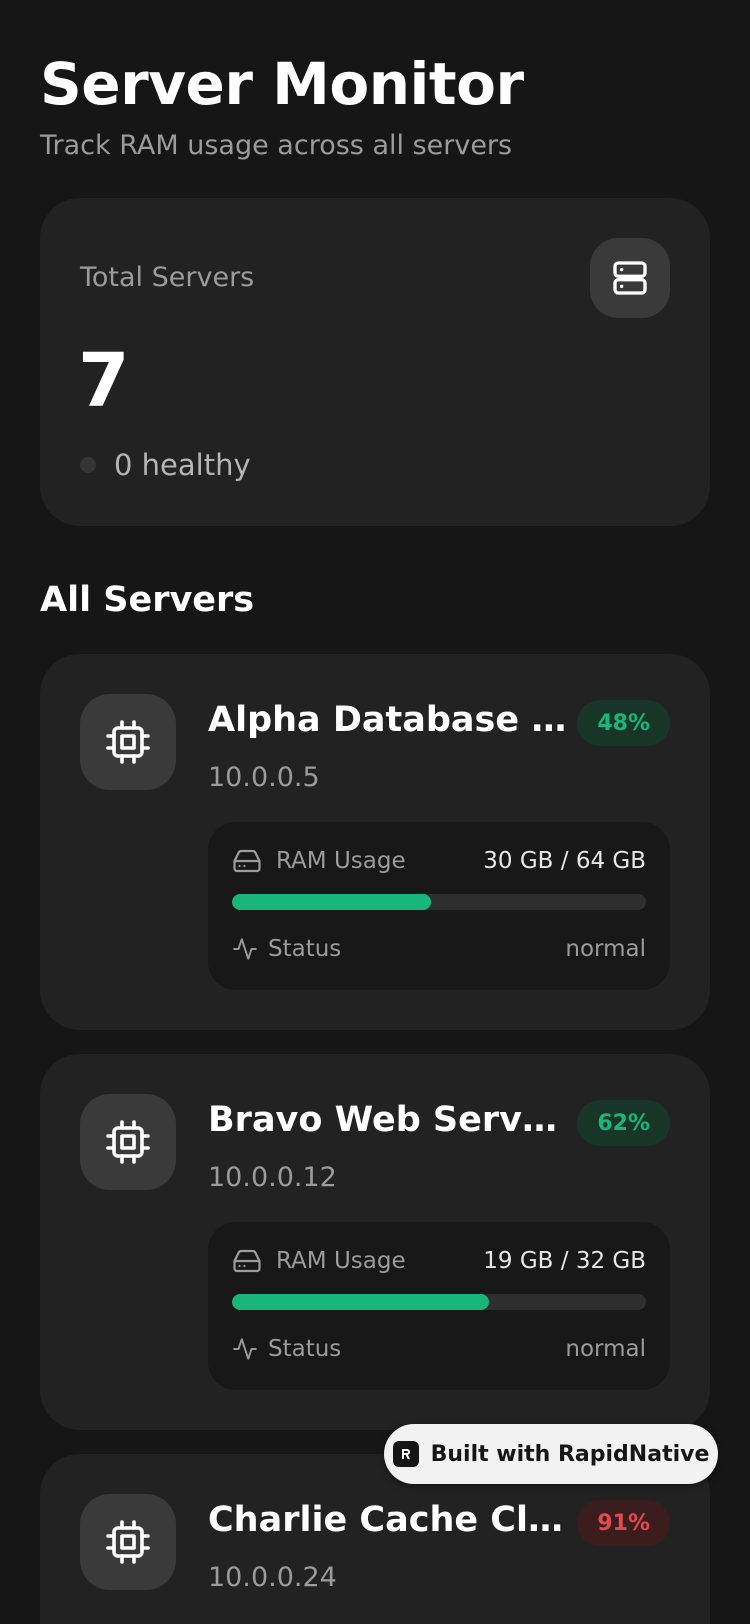 This screenshot has height=1624, width=750. What do you see at coordinates (623, 1523) in the screenshot?
I see `usage-badge: 91%` at bounding box center [623, 1523].